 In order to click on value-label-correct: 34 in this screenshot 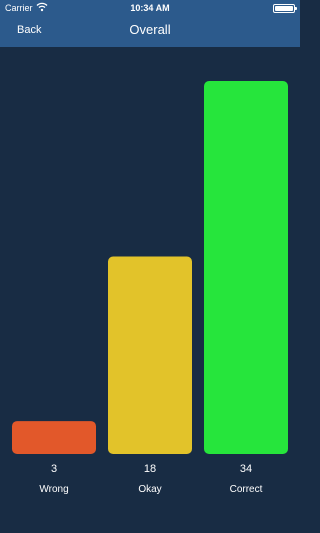, I will do `click(246, 469)`.